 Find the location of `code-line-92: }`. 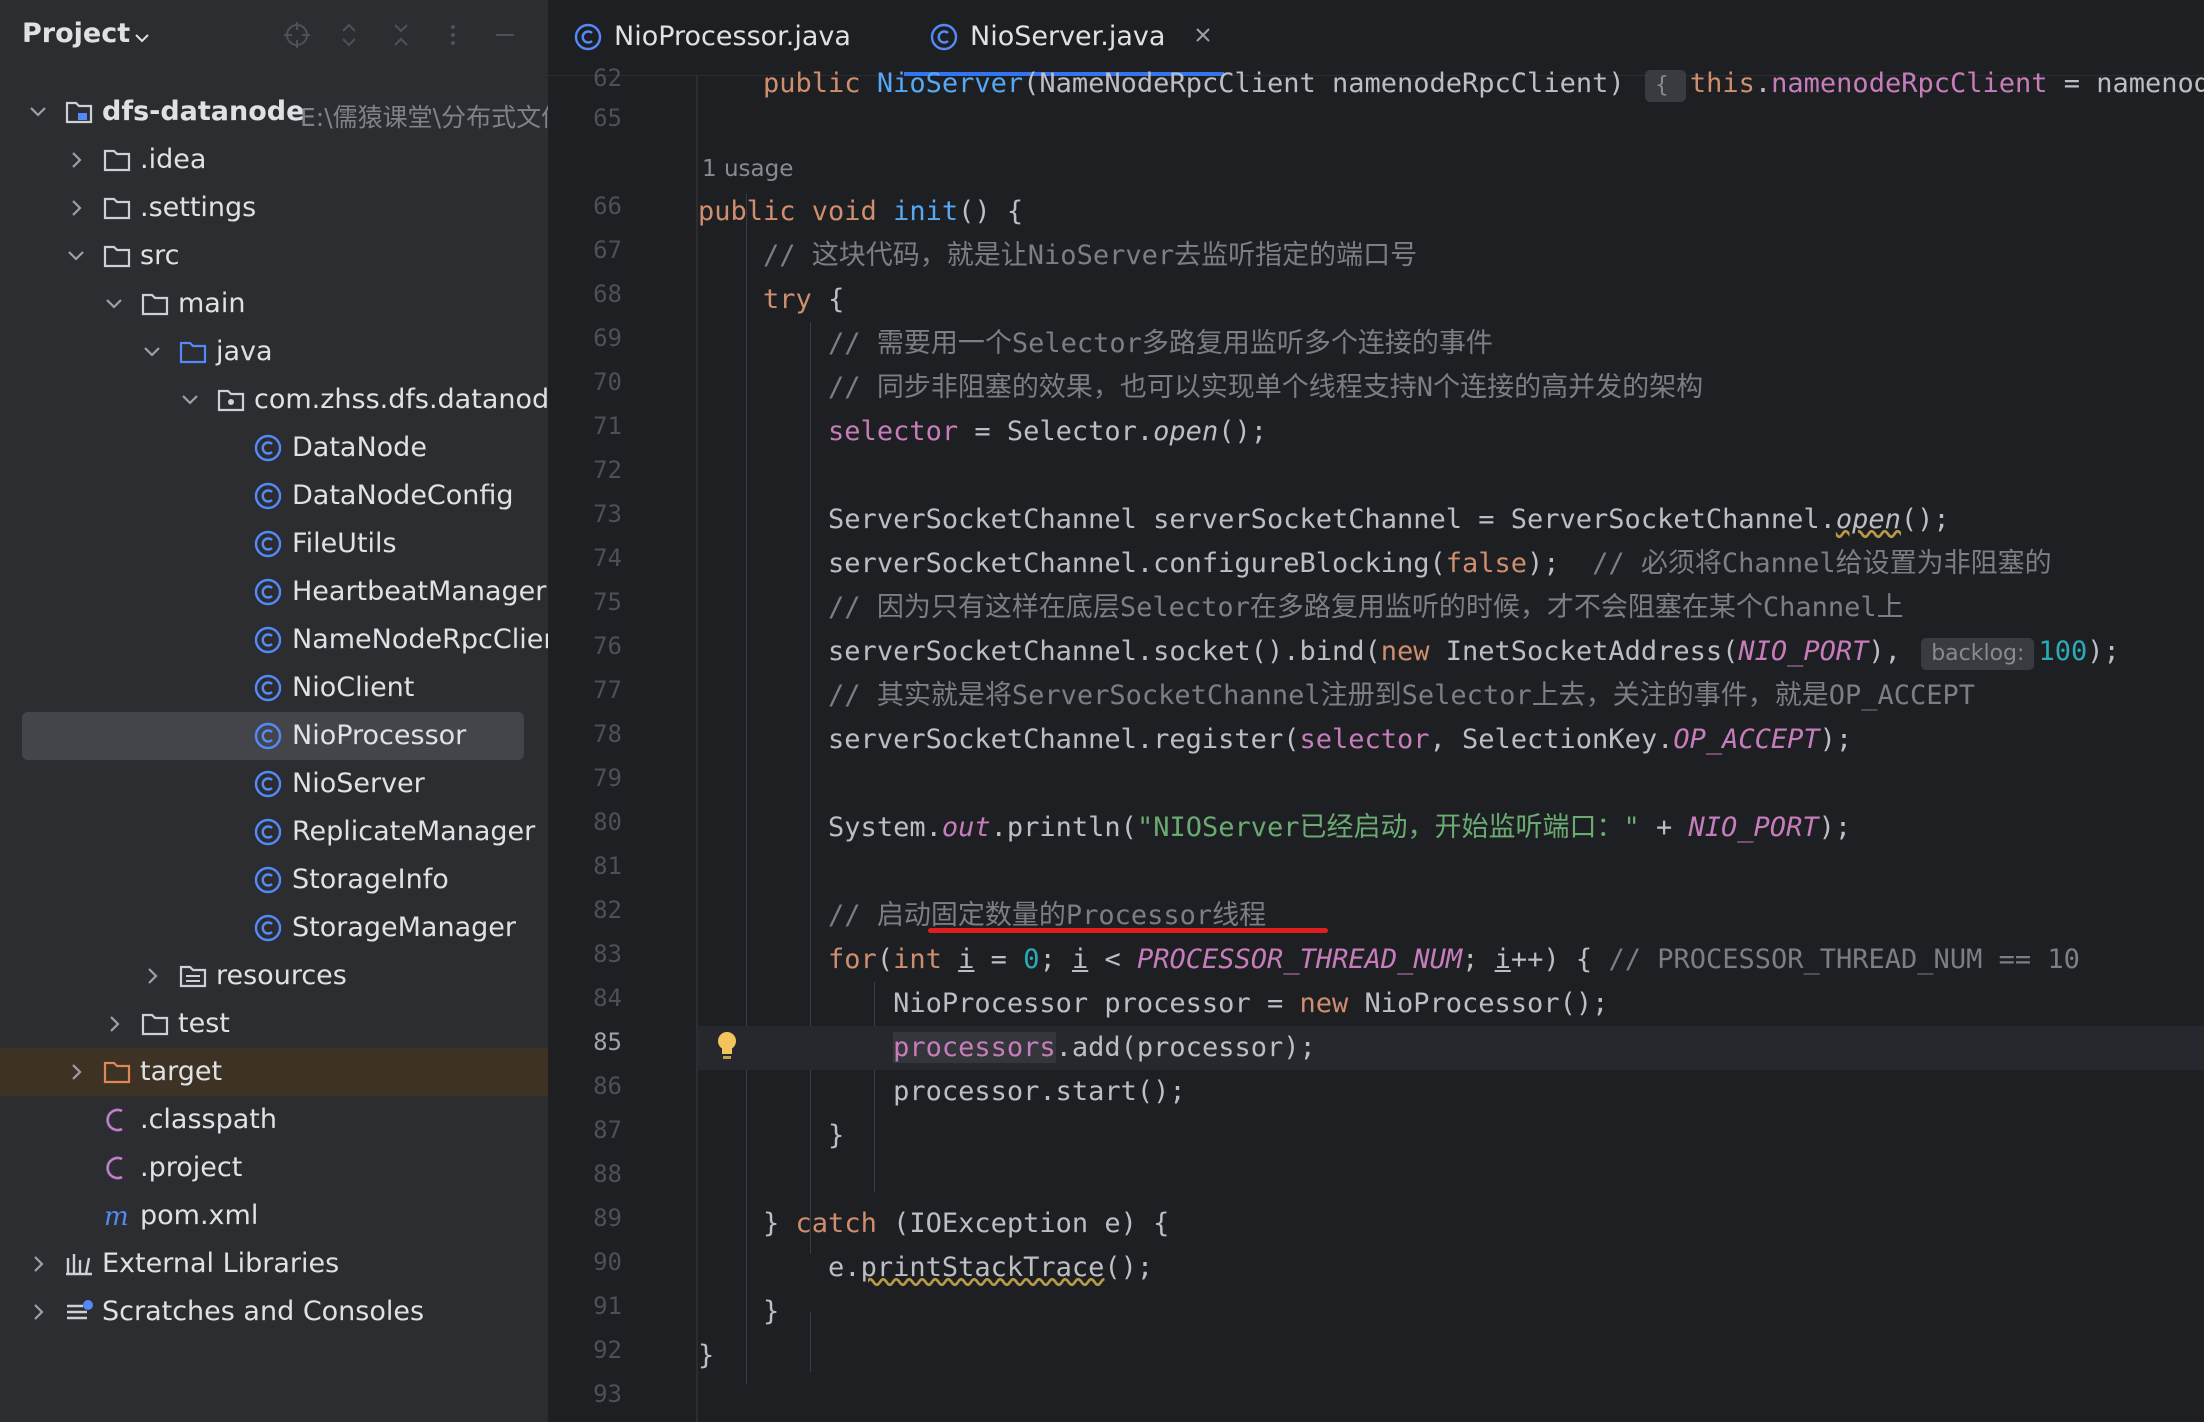

code-line-92: } is located at coordinates (706, 1355).